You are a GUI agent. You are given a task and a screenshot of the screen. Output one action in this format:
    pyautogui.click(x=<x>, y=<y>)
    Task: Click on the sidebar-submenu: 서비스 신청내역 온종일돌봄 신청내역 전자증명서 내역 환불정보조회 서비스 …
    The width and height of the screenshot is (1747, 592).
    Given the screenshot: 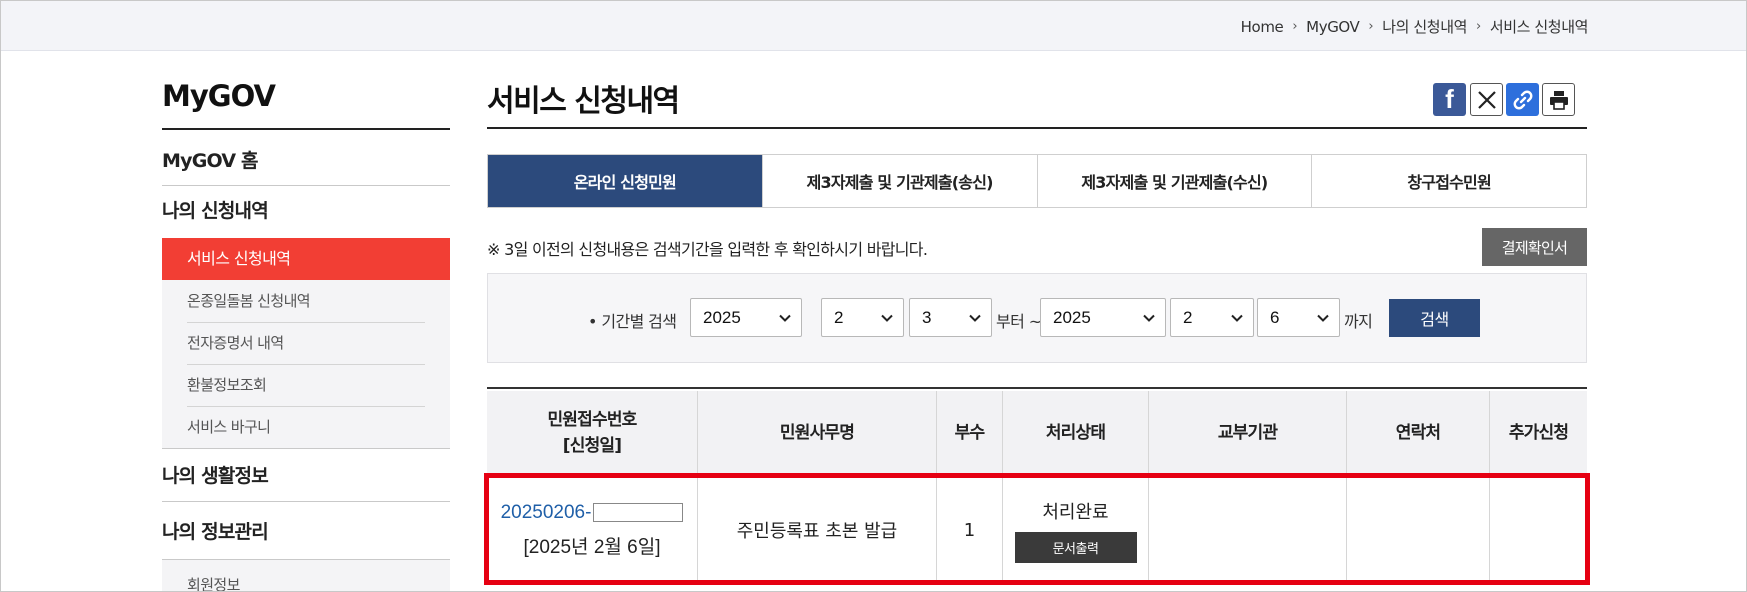 What is the action you would take?
    pyautogui.click(x=306, y=343)
    